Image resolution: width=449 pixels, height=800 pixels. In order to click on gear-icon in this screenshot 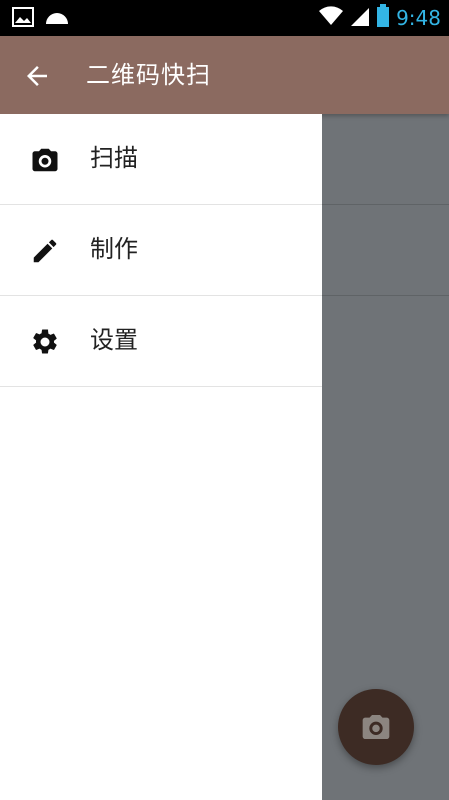, I will do `click(45, 342)`.